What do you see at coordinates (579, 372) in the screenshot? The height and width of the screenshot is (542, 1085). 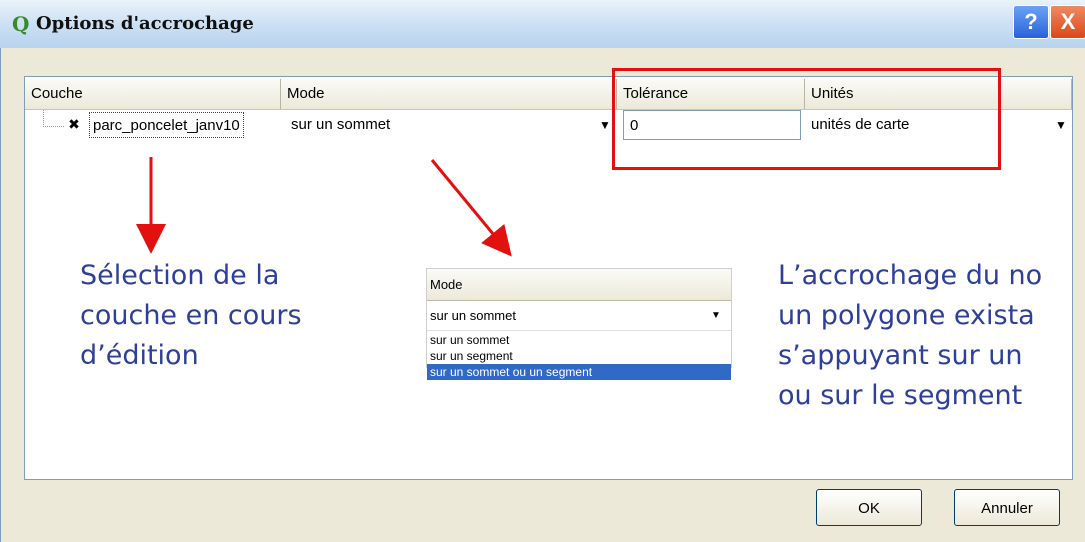 I see `mode-option-selected: sur un sommet ou un segment` at bounding box center [579, 372].